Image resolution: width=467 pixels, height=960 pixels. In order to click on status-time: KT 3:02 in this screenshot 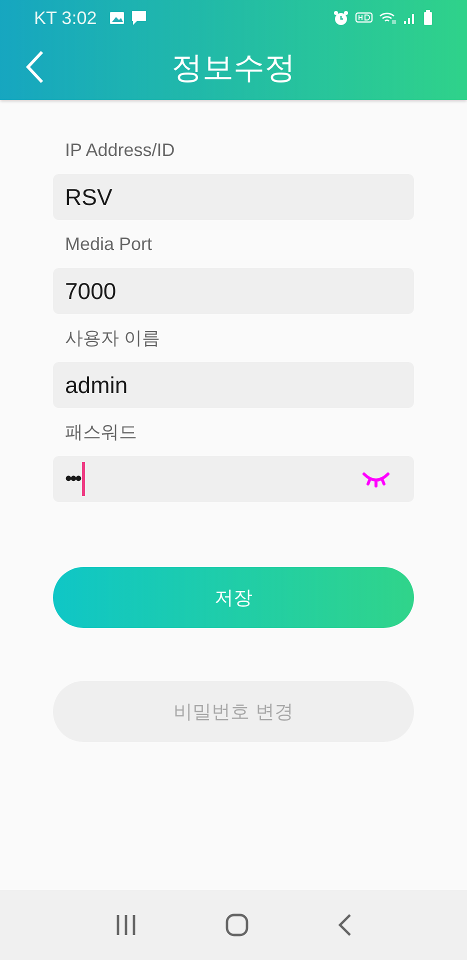, I will do `click(65, 18)`.